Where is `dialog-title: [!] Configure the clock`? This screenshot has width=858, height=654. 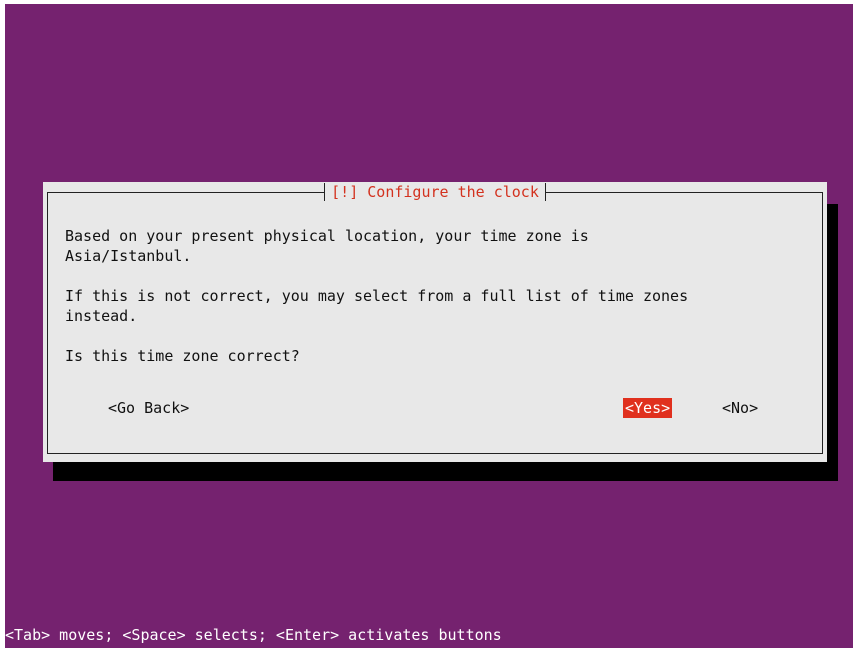 dialog-title: [!] Configure the clock is located at coordinates (435, 192).